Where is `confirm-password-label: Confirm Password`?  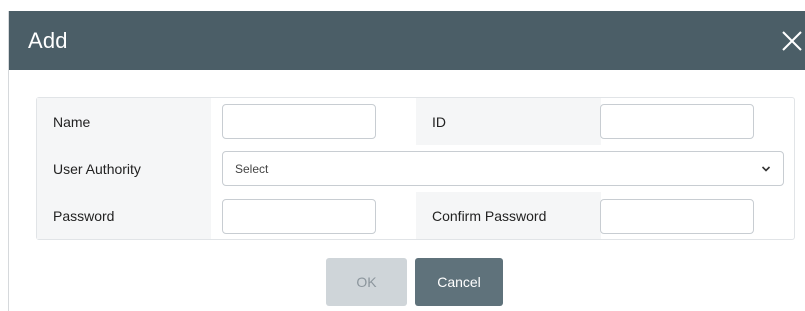 confirm-password-label: Confirm Password is located at coordinates (508, 215).